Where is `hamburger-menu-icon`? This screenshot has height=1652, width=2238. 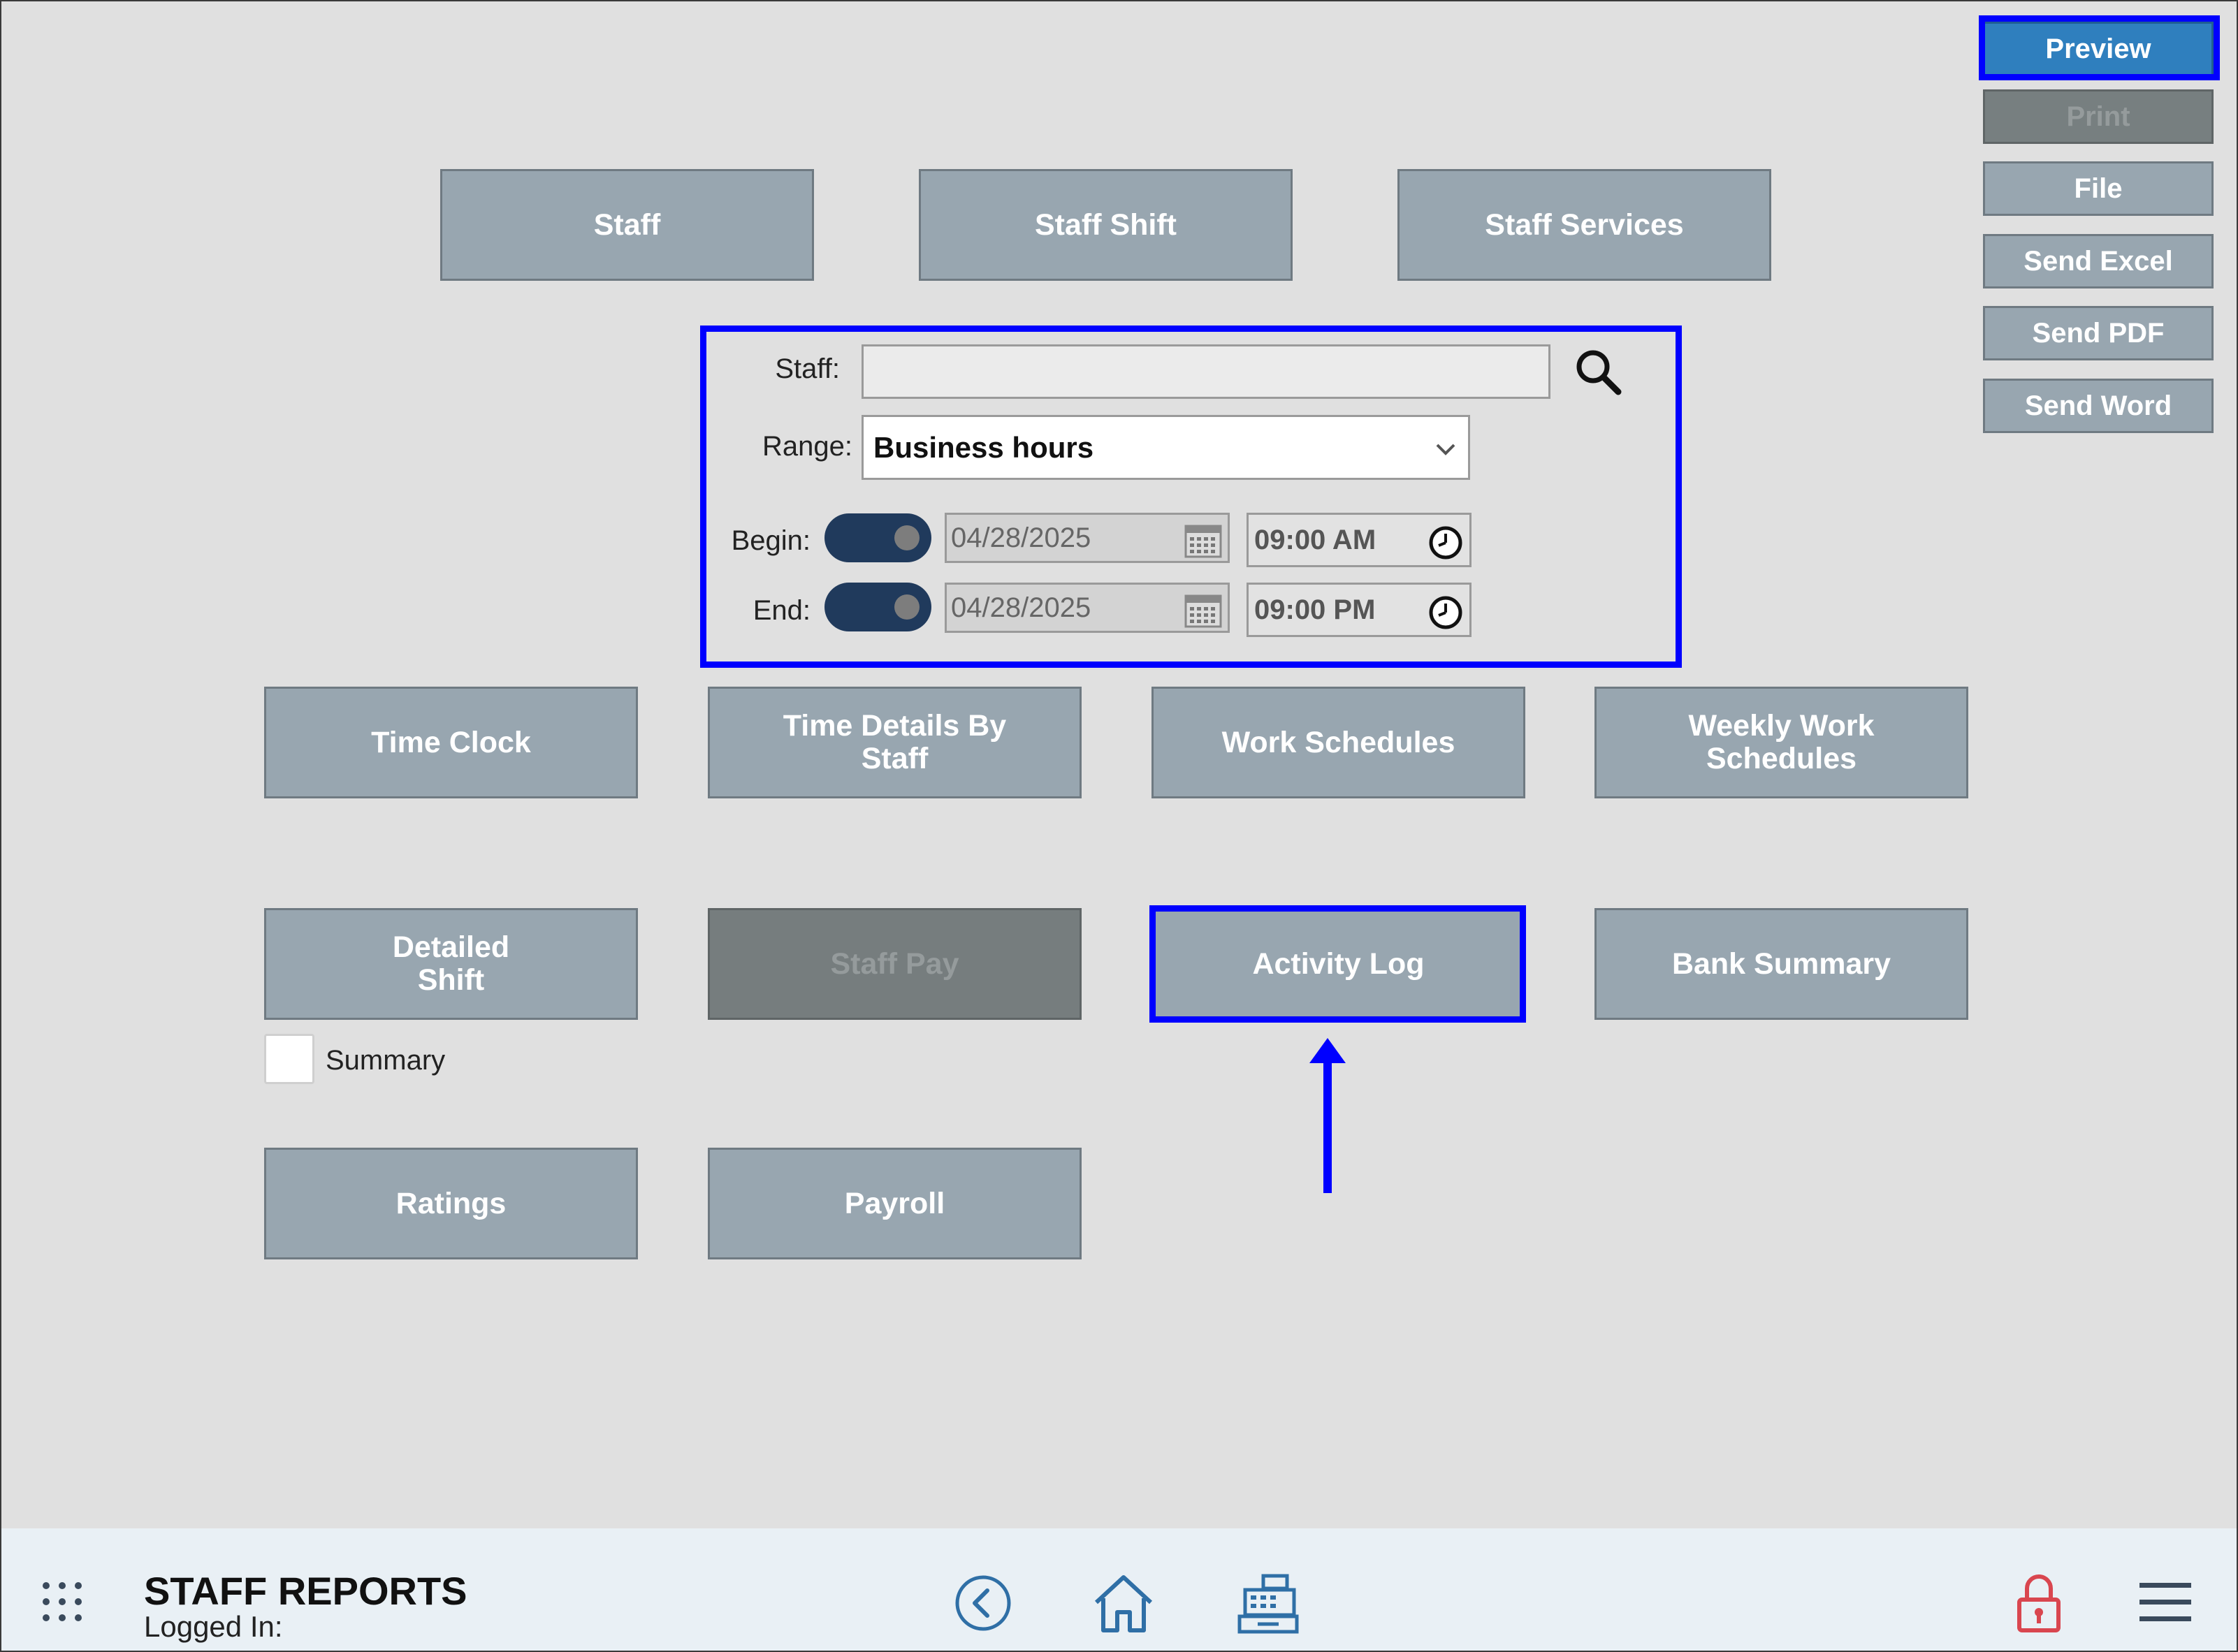 hamburger-menu-icon is located at coordinates (2165, 1602).